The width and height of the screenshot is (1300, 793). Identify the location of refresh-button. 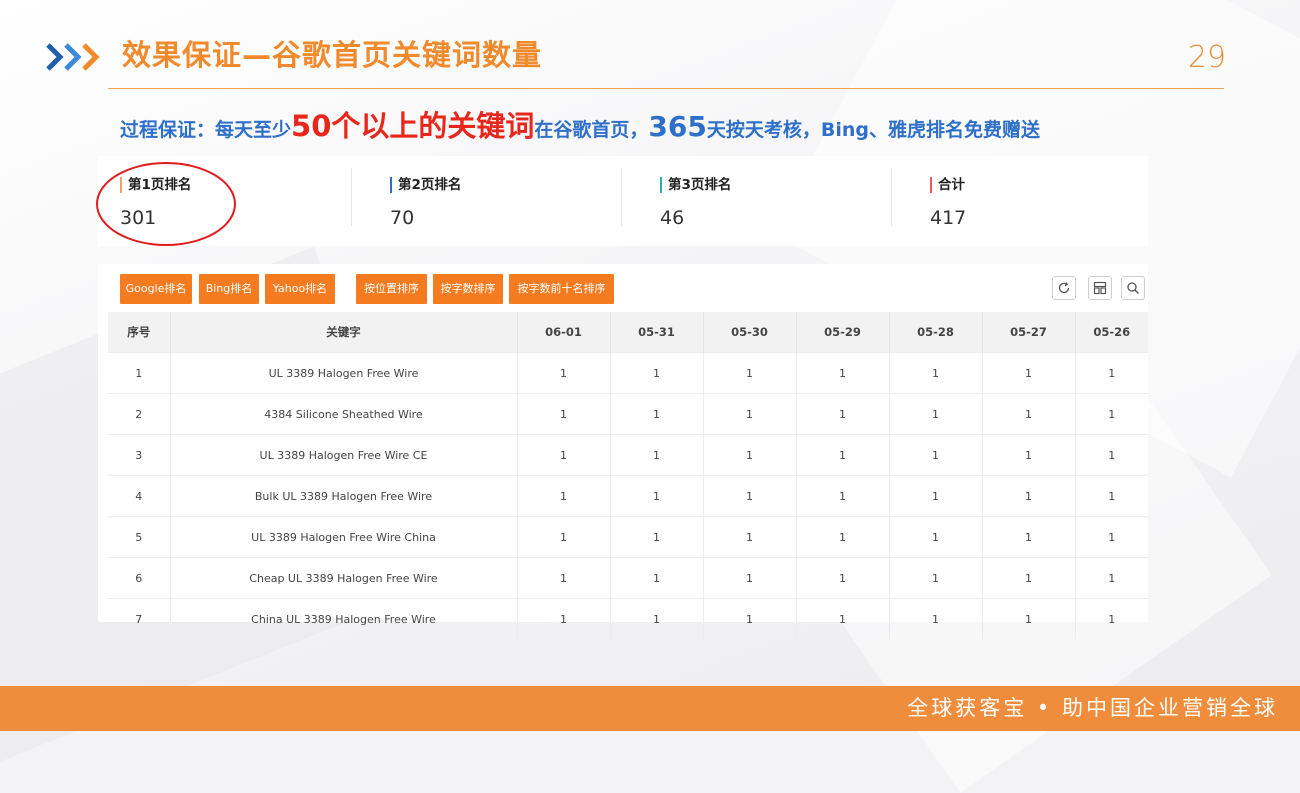
(1064, 288).